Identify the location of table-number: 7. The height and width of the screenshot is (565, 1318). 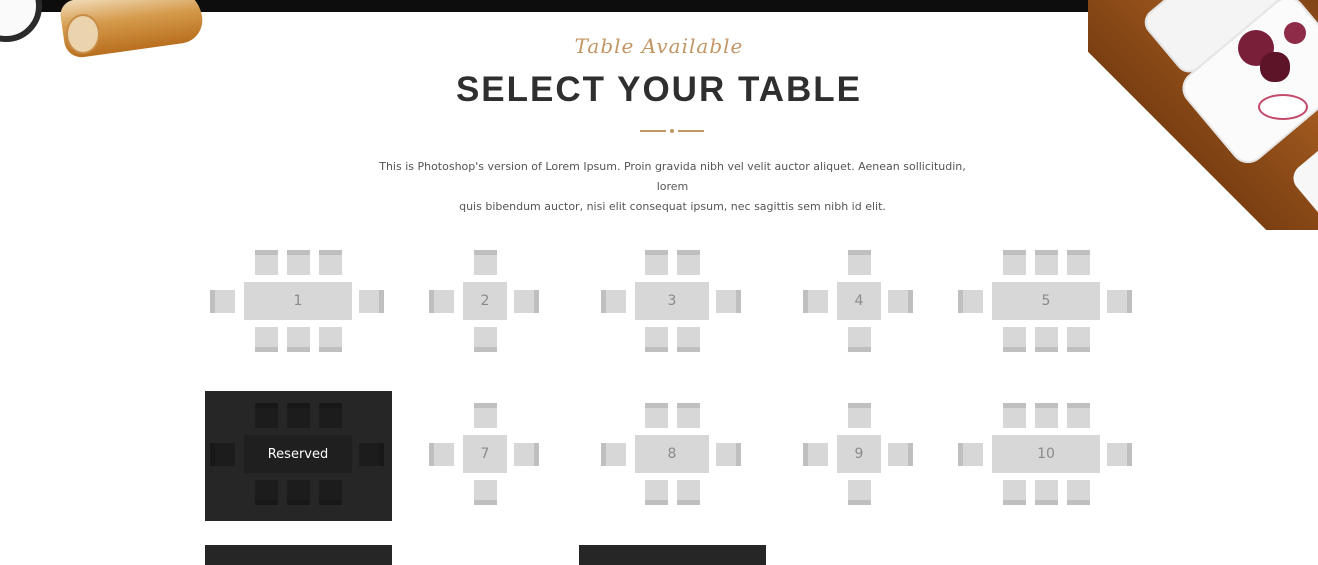
(485, 454).